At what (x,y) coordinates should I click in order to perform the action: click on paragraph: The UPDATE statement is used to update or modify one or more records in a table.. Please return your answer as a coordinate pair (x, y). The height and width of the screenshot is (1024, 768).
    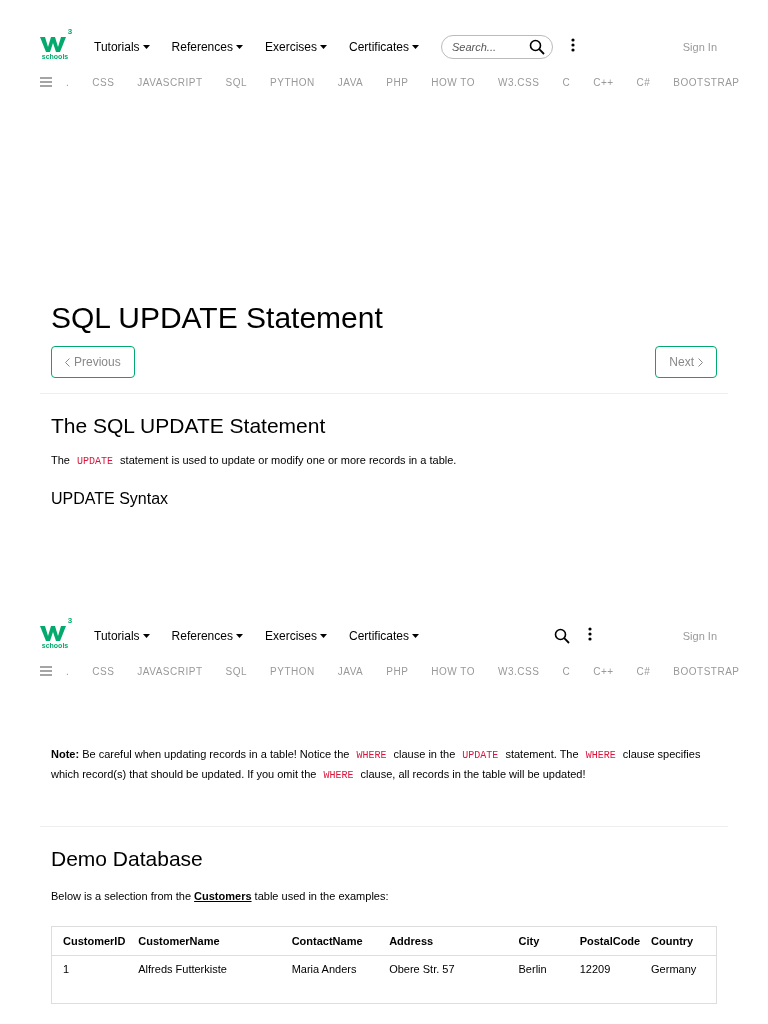
    Looking at the image, I should click on (254, 461).